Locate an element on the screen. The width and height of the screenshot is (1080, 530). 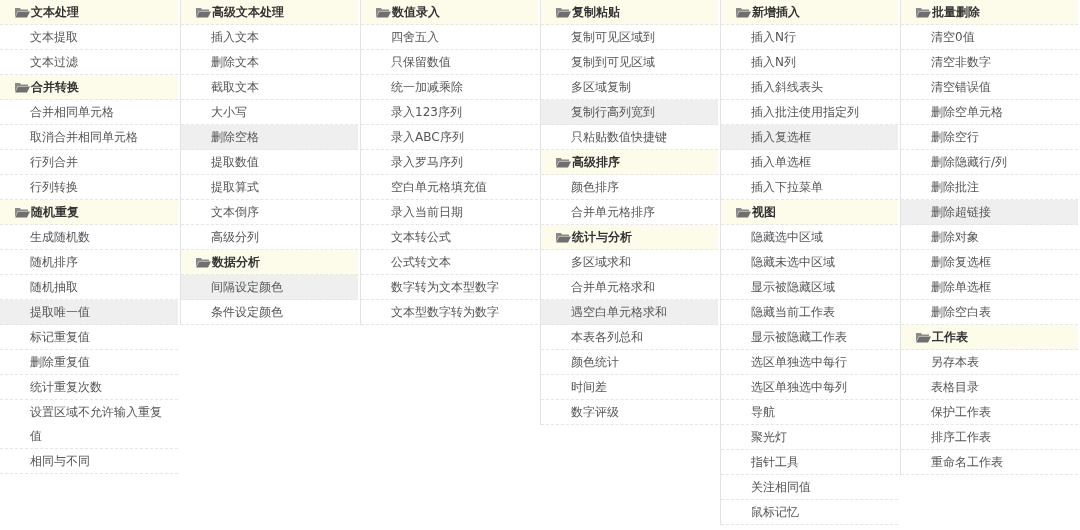
menu-item: 颜色统计 is located at coordinates (629, 362).